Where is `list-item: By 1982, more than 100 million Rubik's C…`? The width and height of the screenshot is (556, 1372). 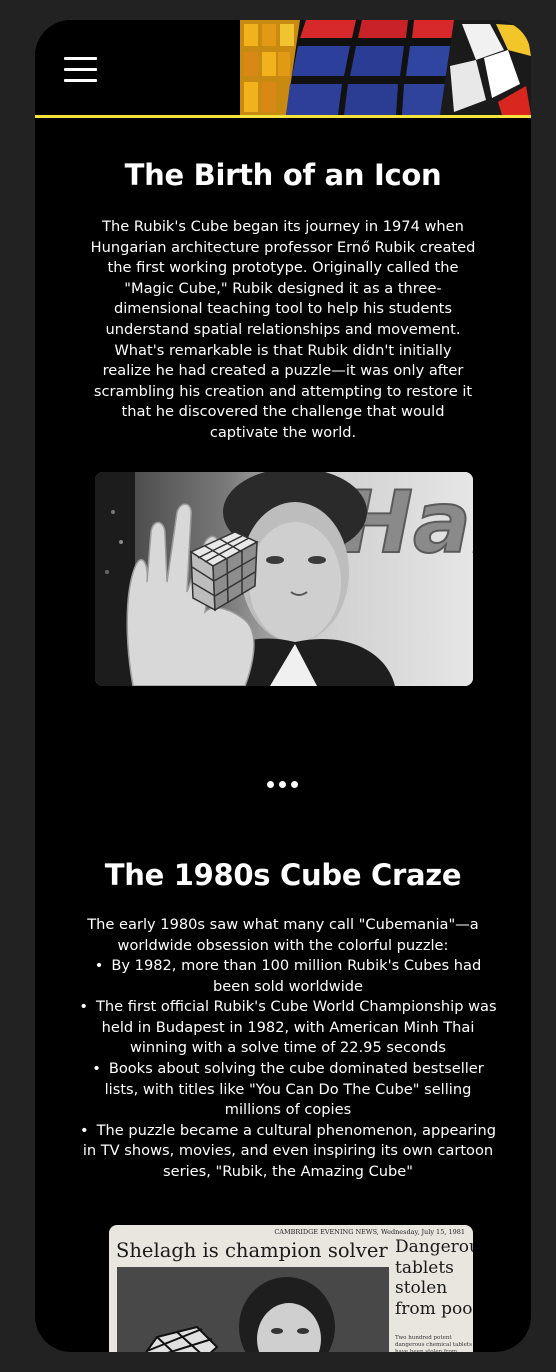
list-item: By 1982, more than 100 million Rubik's C… is located at coordinates (288, 976).